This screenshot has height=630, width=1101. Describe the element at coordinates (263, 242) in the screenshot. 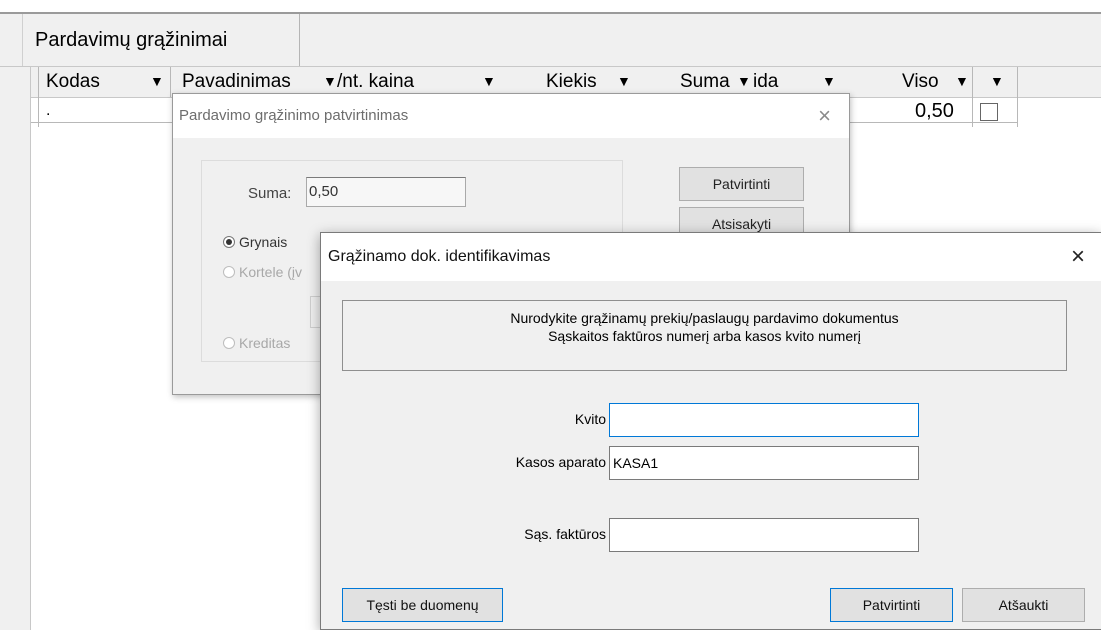

I see `radio-cash-label: Grynais` at that location.